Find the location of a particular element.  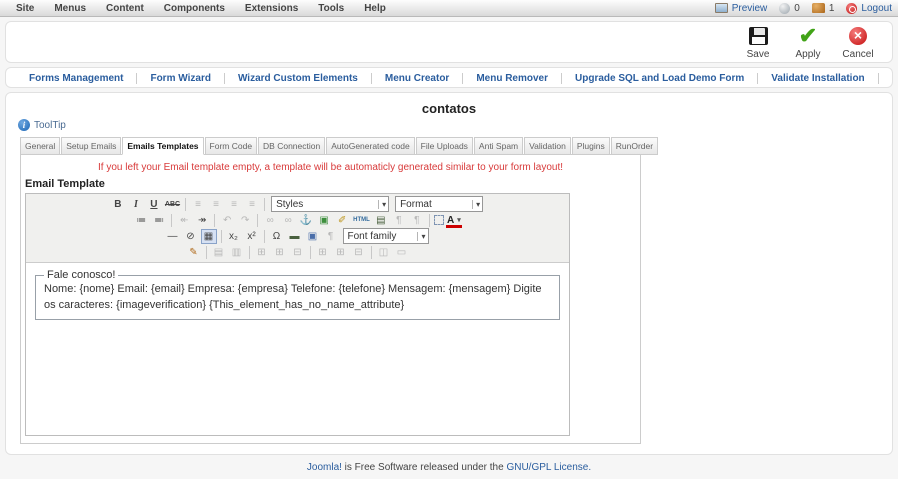

numbered-list-button: ≕ is located at coordinates (159, 220).